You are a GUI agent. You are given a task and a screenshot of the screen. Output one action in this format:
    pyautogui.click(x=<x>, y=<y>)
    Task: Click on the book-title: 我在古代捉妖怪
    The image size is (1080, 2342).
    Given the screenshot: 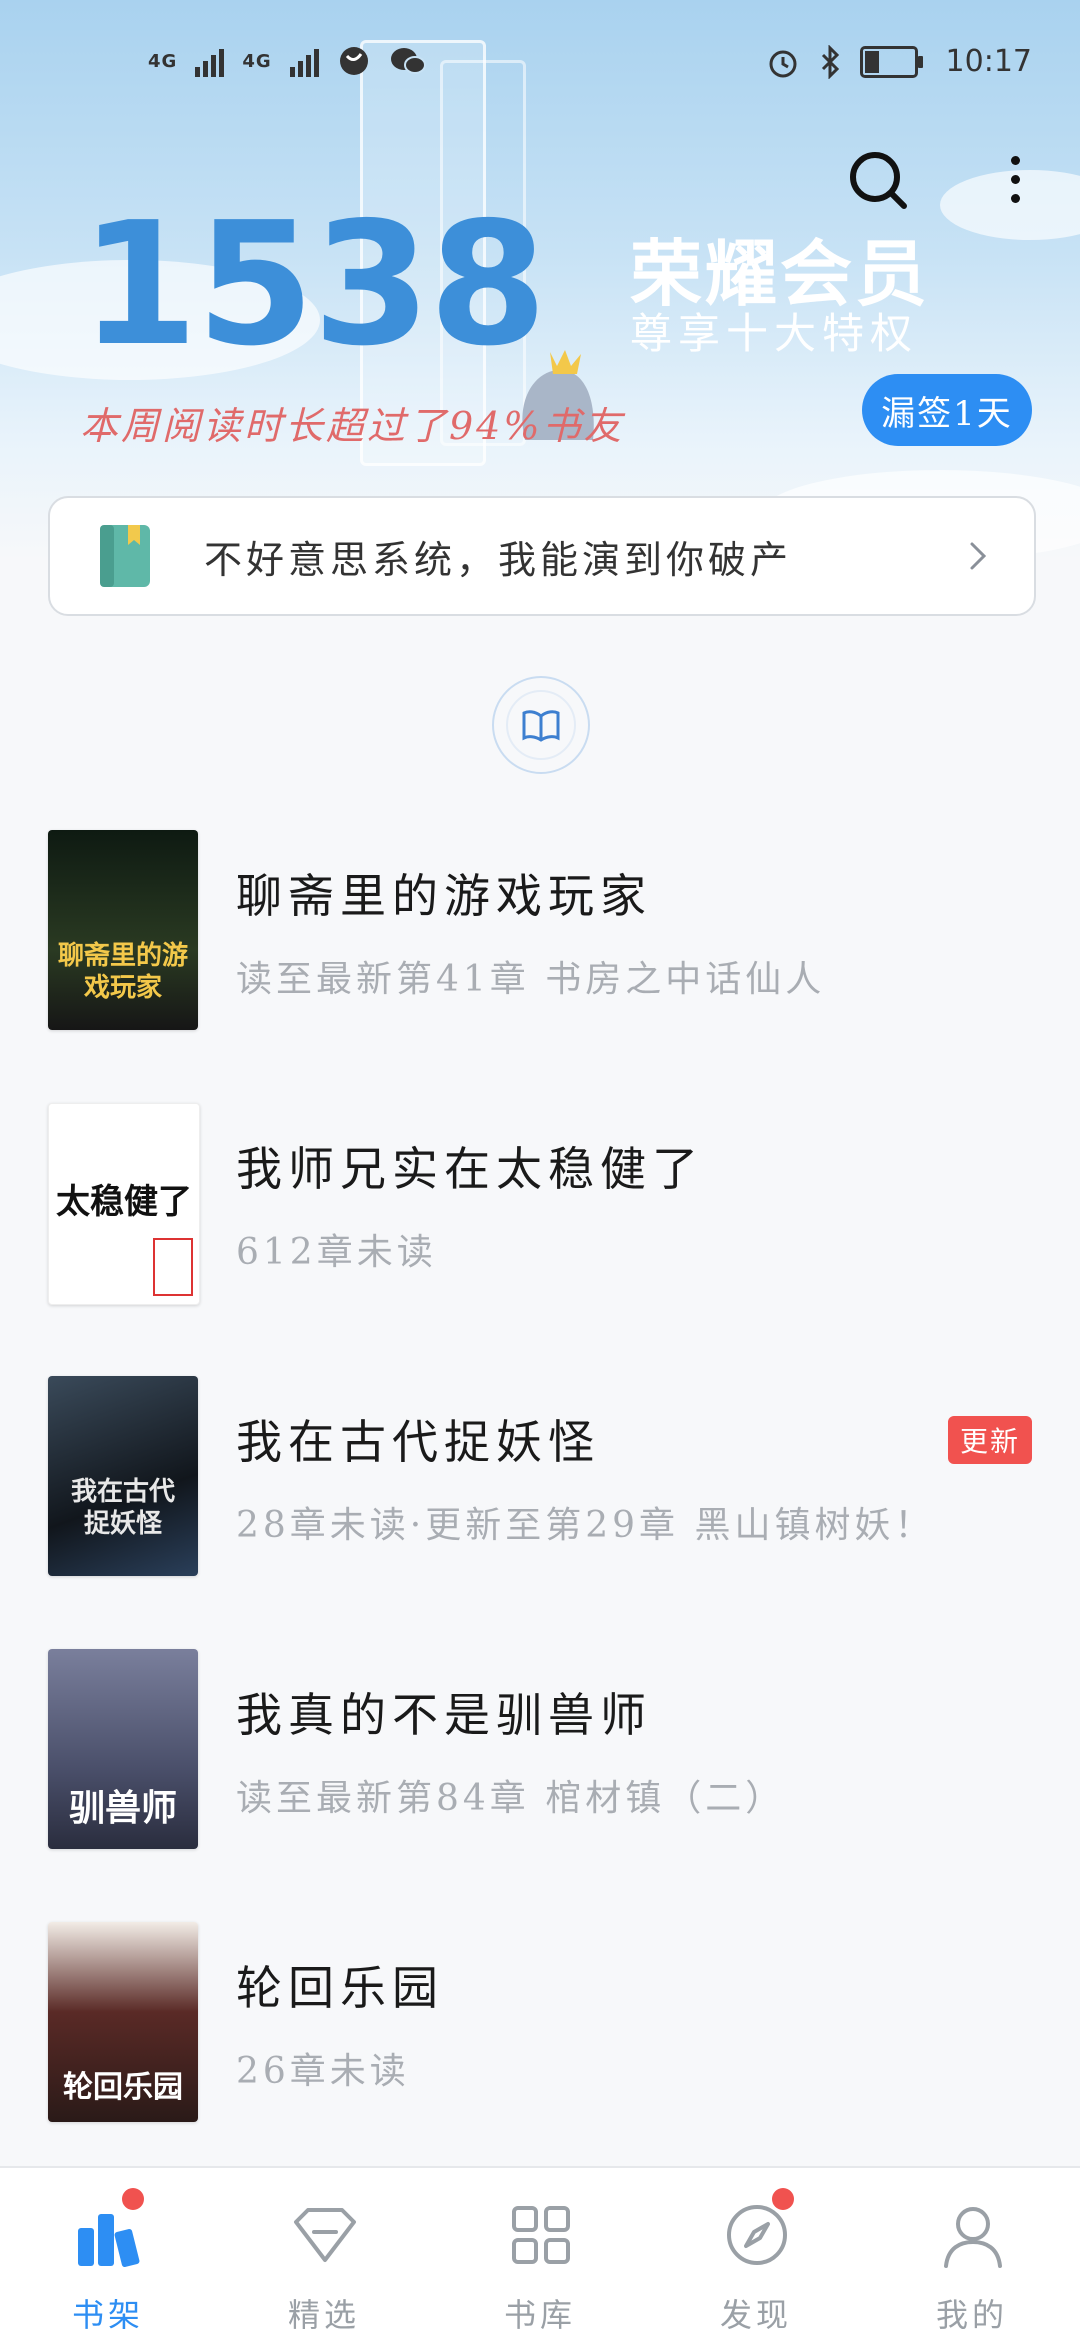 What is the action you would take?
    pyautogui.click(x=418, y=1442)
    